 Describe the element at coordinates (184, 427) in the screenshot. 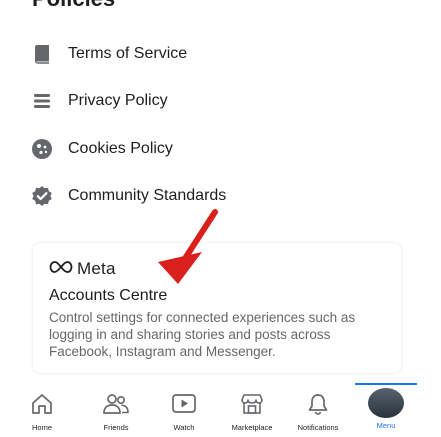

I see `nav-label: Watch` at that location.